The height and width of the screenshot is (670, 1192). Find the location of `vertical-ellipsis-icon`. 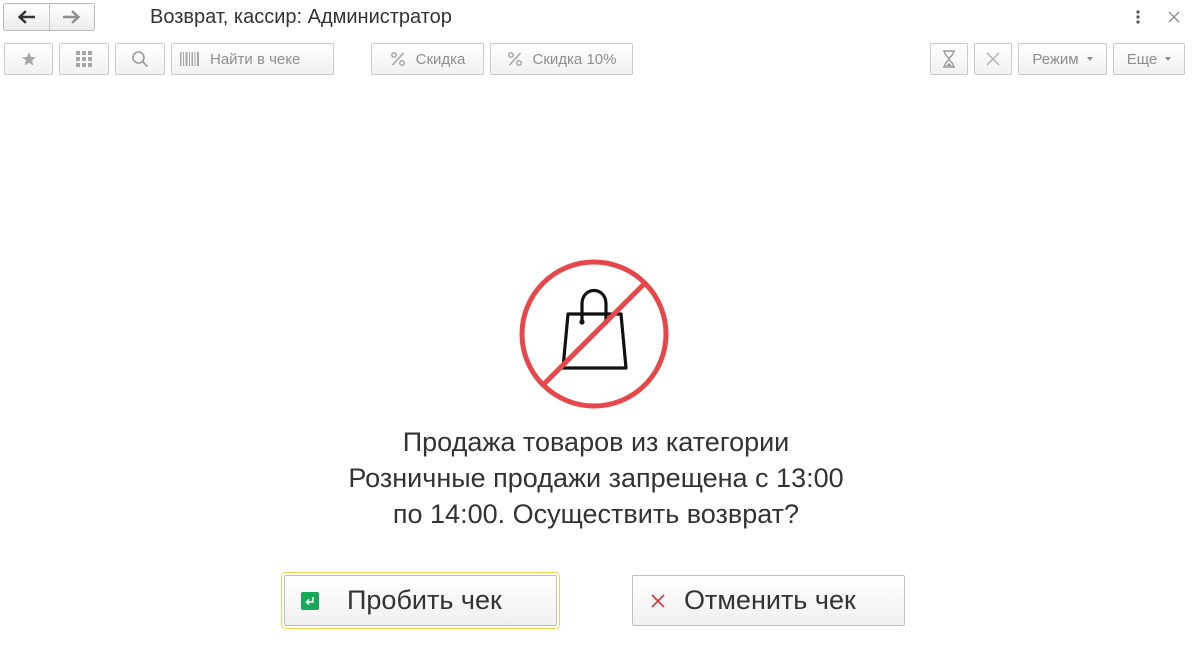

vertical-ellipsis-icon is located at coordinates (1138, 17).